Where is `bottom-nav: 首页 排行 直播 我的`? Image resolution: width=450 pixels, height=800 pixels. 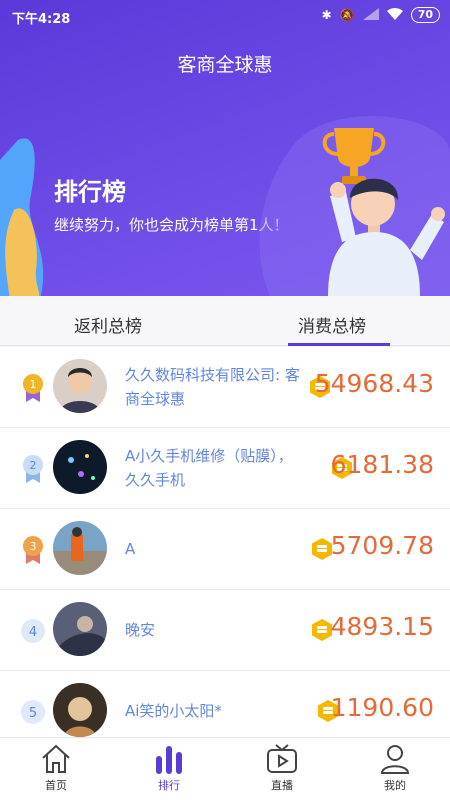 bottom-nav: 首页 排行 直播 我的 is located at coordinates (225, 768).